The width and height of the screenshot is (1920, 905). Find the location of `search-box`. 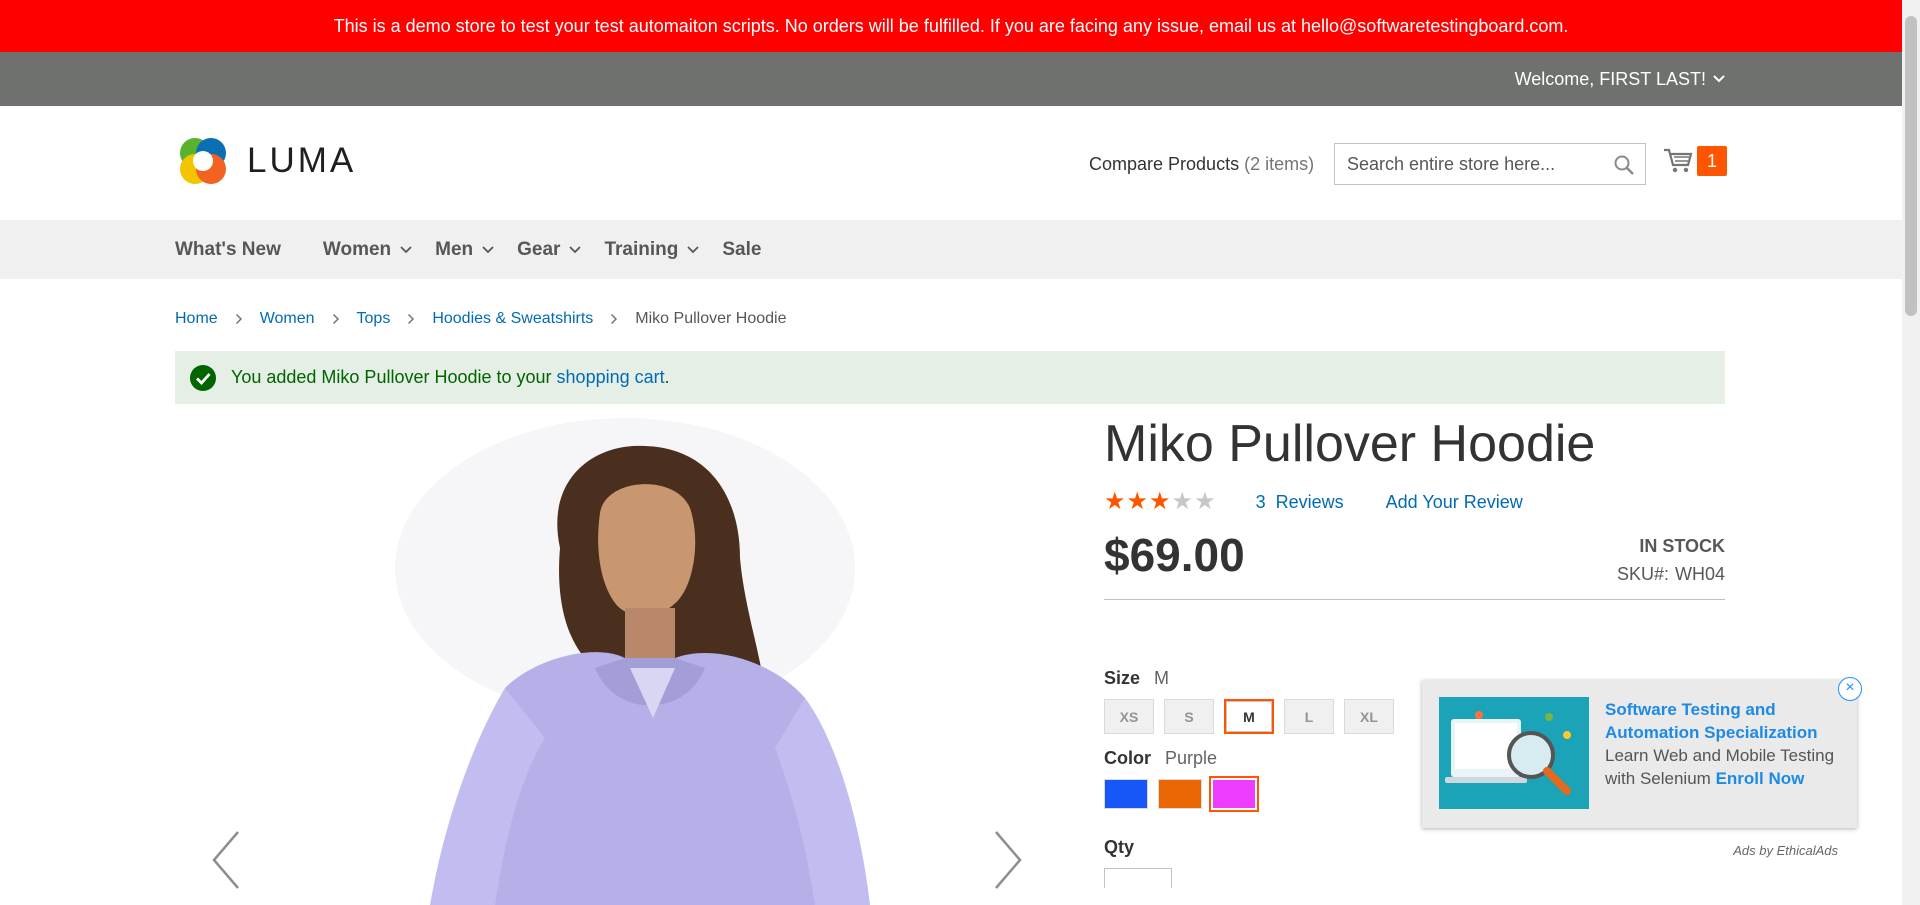

search-box is located at coordinates (1490, 164).